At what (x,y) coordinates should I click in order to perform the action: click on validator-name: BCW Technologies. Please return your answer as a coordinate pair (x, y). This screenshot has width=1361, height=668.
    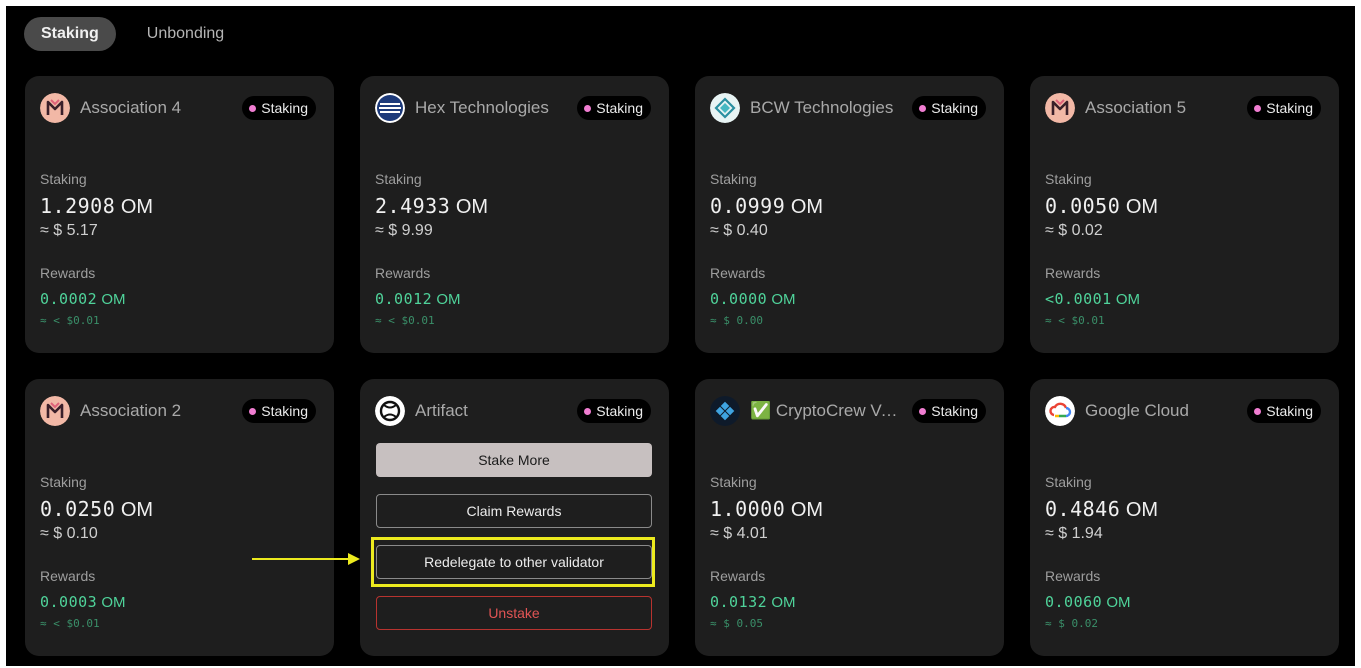
    Looking at the image, I should click on (822, 107).